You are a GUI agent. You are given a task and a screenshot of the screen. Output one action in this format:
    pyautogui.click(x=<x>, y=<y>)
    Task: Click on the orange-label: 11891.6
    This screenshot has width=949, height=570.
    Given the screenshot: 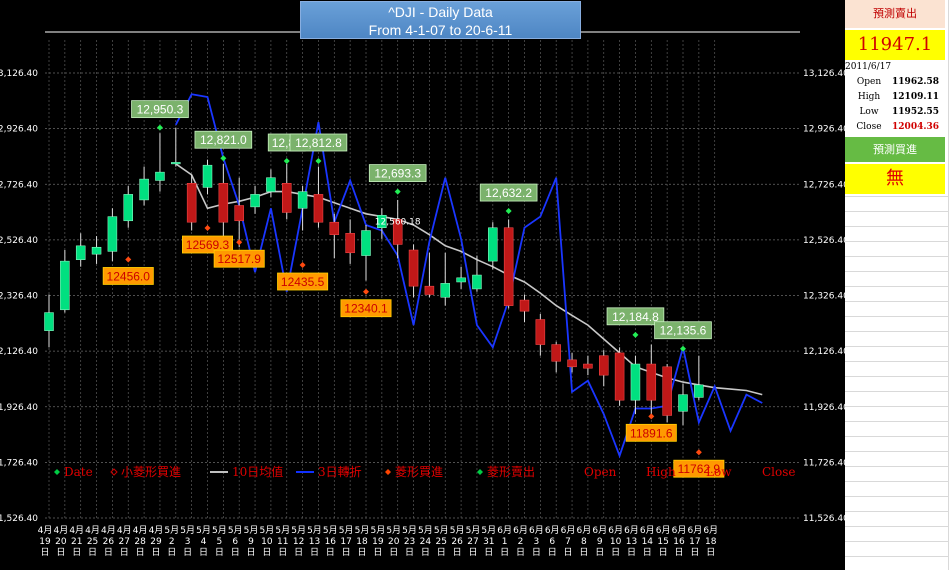 What is the action you would take?
    pyautogui.click(x=651, y=433)
    